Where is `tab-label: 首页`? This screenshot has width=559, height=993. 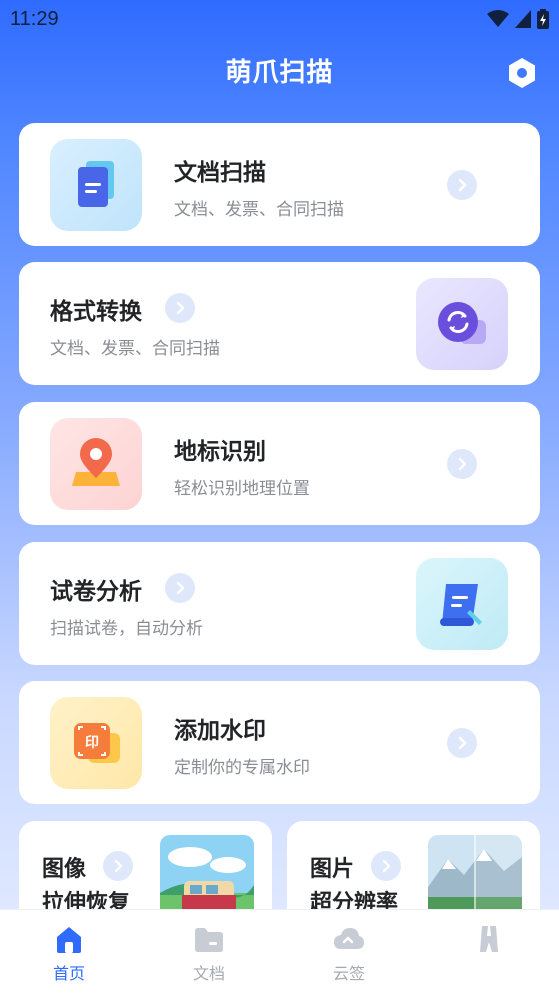
tab-label: 首页 is located at coordinates (68, 973).